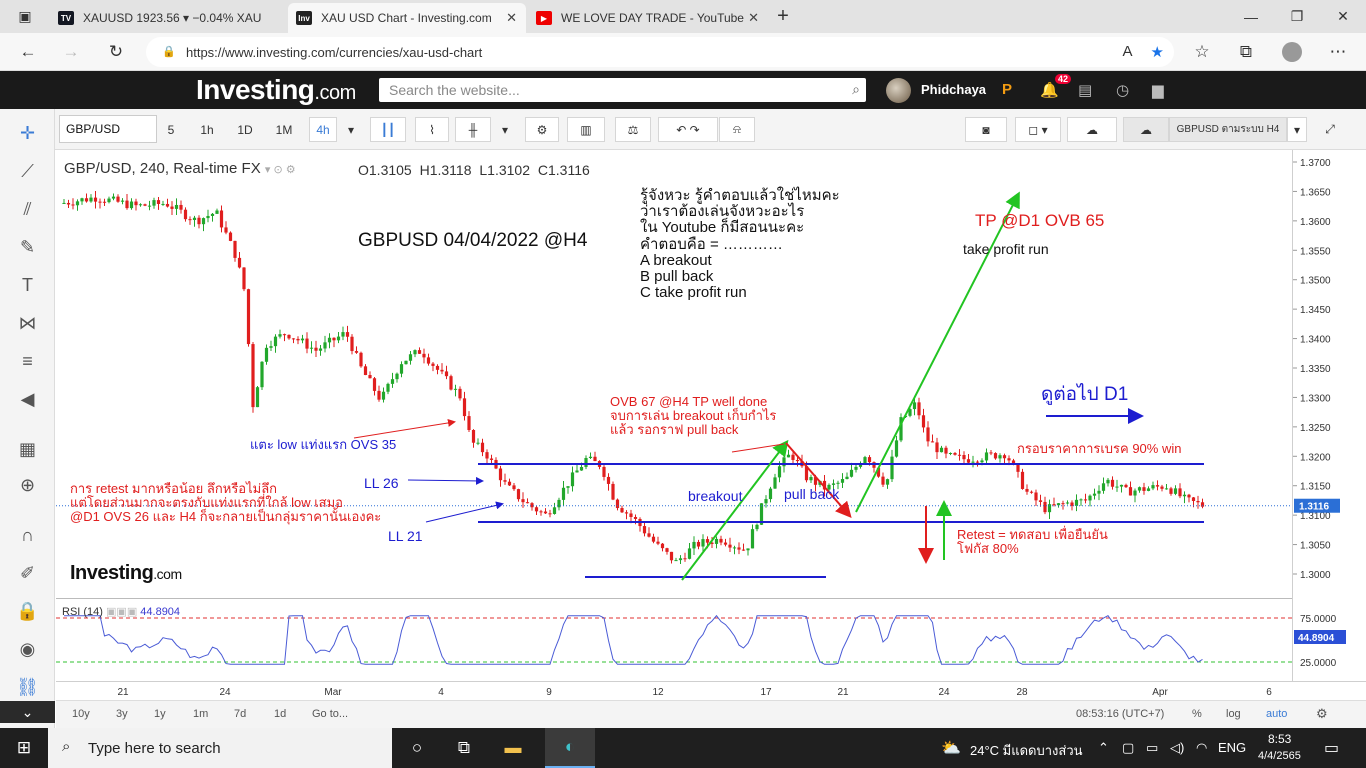 Image resolution: width=1366 pixels, height=768 pixels. Describe the element at coordinates (1276, 714) in the screenshot. I see `auto-toggle: auto` at that location.